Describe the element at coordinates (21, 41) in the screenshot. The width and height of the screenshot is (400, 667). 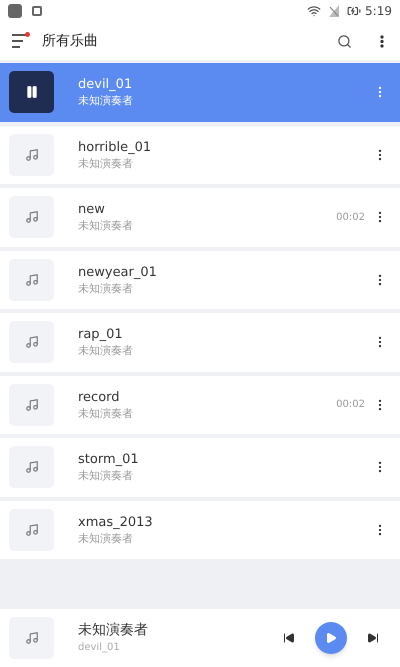
I see `menu-button` at that location.